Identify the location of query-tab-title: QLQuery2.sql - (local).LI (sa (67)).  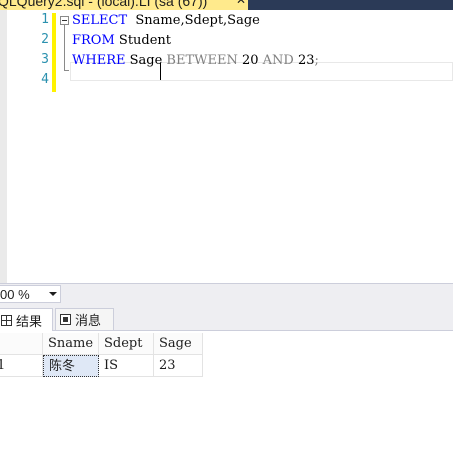
(104, 4).